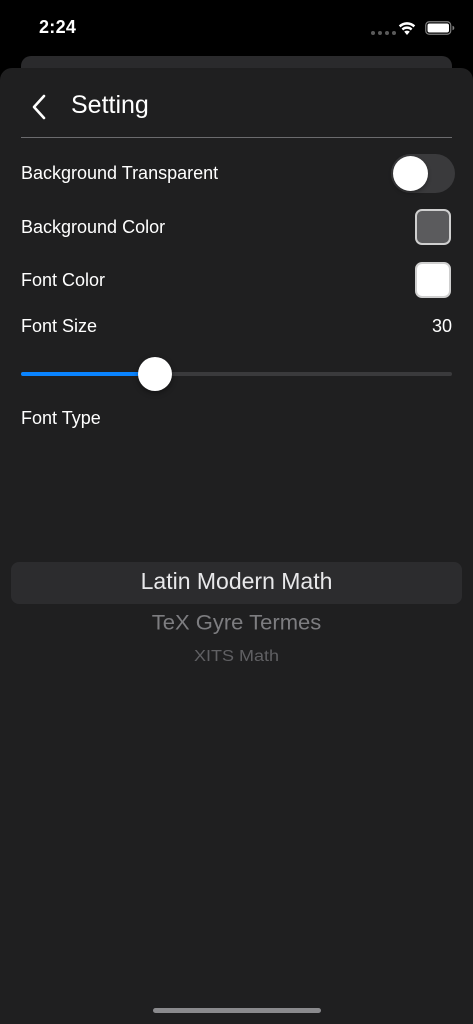 The image size is (473, 1024). Describe the element at coordinates (236, 657) in the screenshot. I see `picker-option: XITS Math` at that location.